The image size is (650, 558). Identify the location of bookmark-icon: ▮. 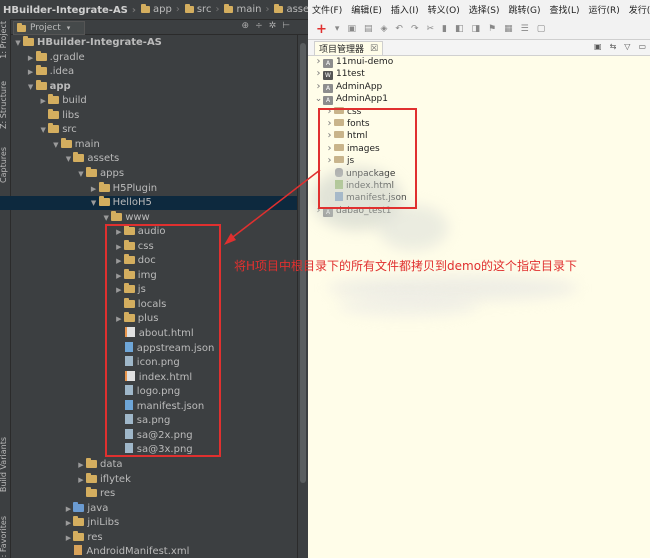
(444, 29).